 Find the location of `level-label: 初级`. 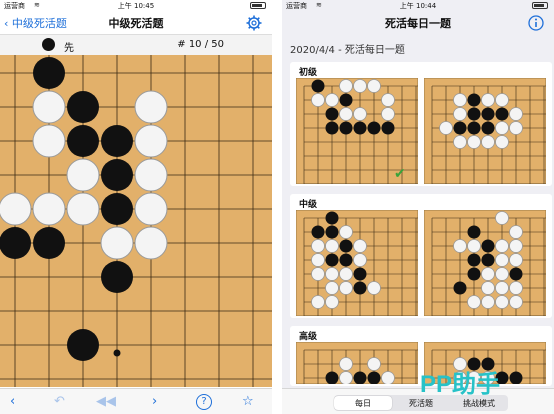

level-label: 初级 is located at coordinates (308, 73).